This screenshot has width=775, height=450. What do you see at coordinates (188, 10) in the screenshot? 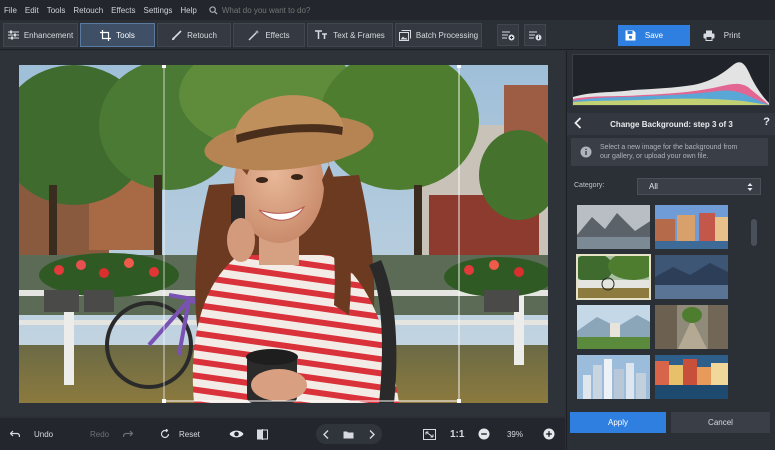
I see `menu-help: Help` at bounding box center [188, 10].